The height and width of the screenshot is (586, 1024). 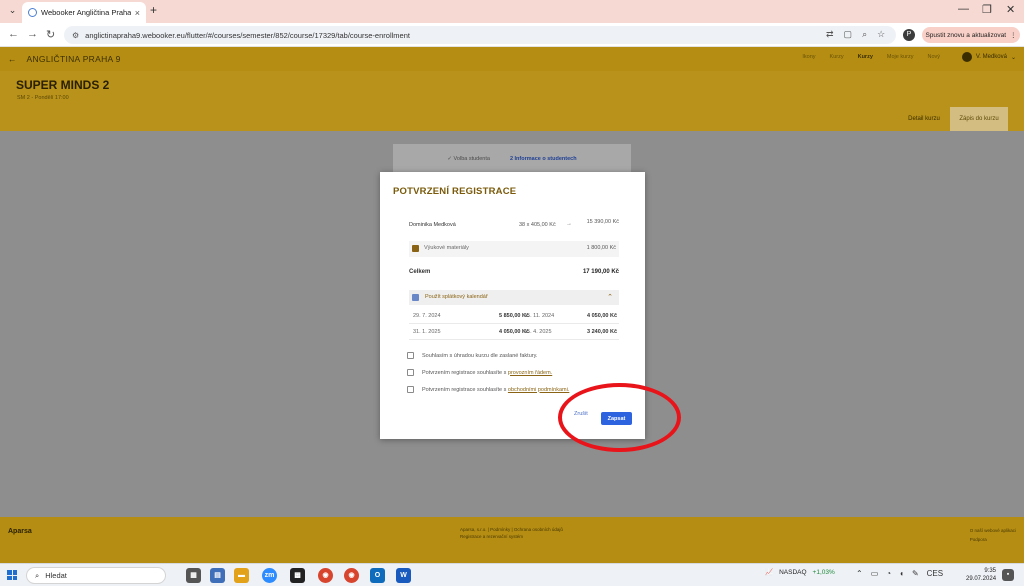 I want to click on more-menu-icon: ⋮, so click(x=1013, y=35).